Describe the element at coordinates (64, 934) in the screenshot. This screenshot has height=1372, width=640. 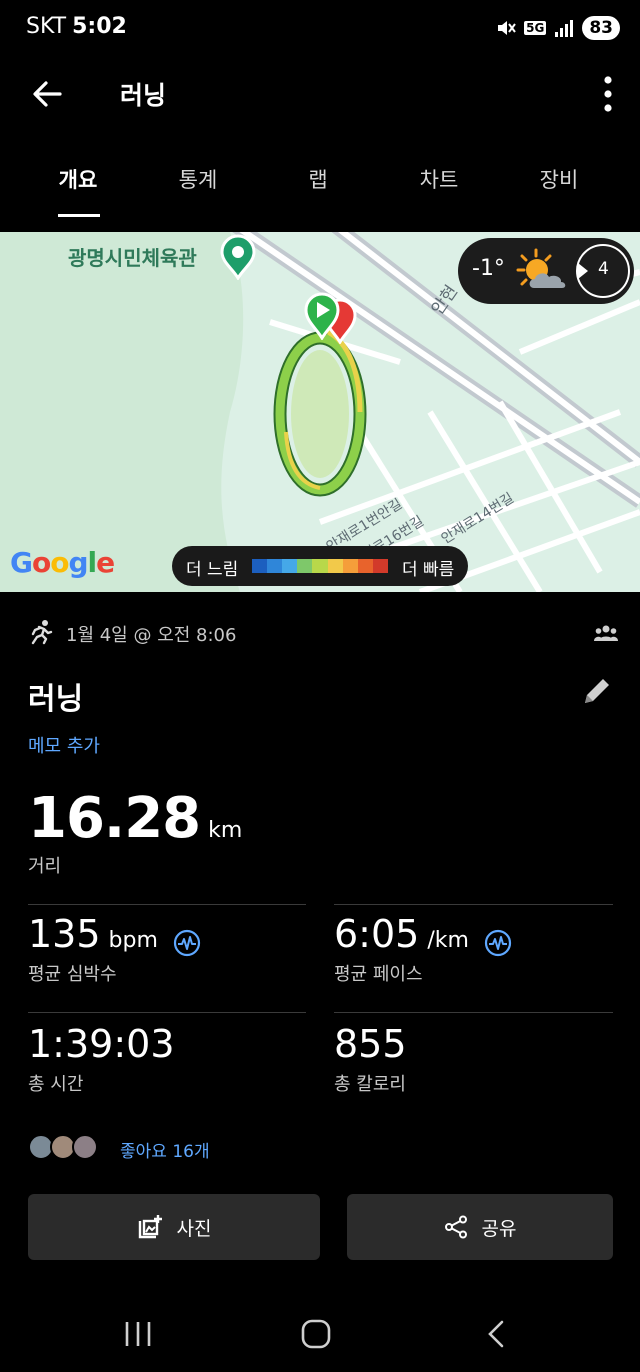
I see `heart-rate-value: 135` at that location.